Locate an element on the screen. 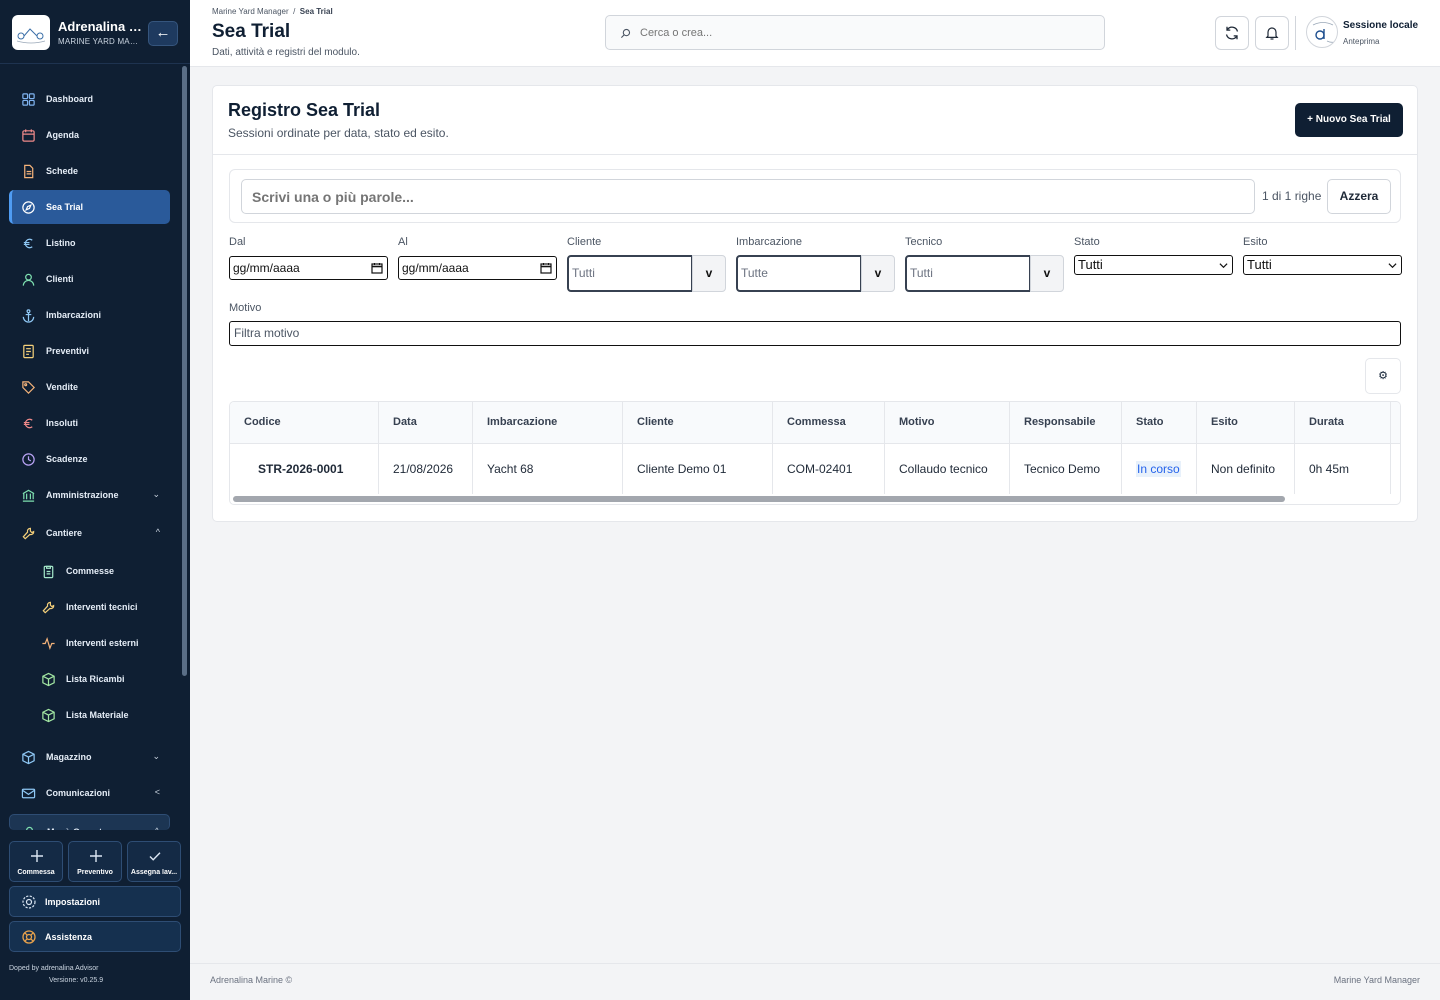  cell-text: 21/08/2026 is located at coordinates (423, 469).